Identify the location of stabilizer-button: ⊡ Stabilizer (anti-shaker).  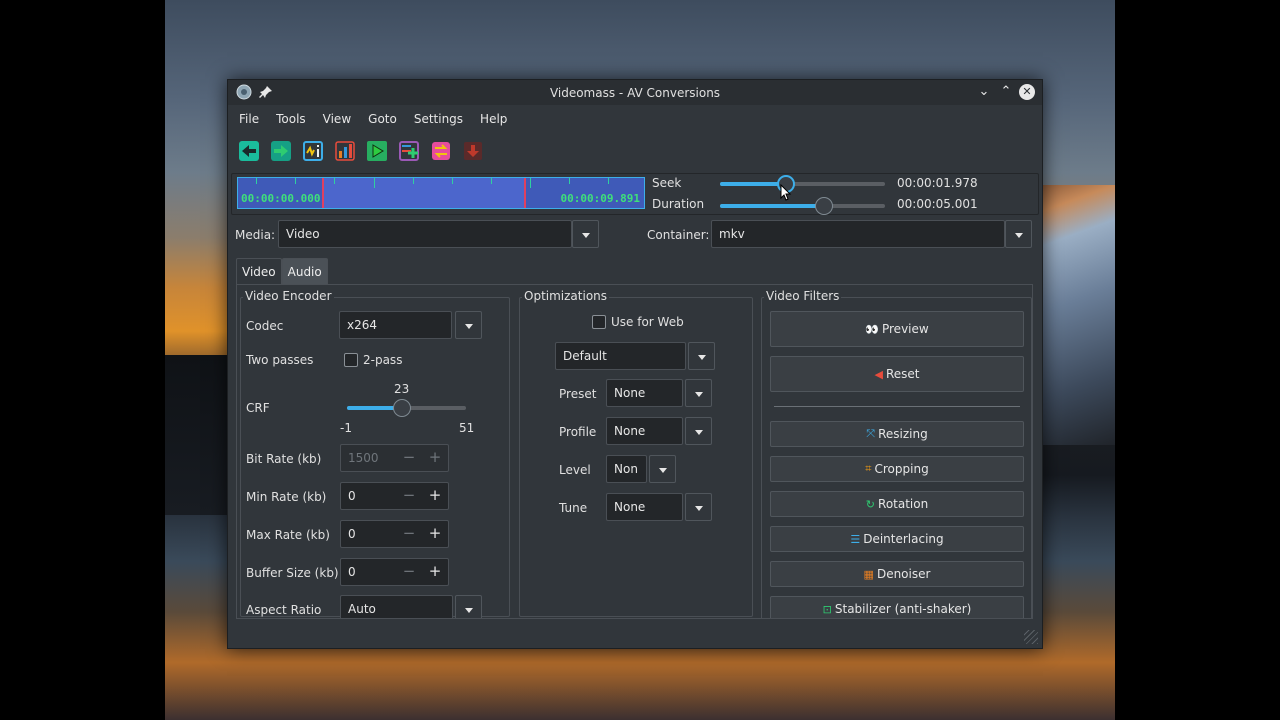
(897, 607).